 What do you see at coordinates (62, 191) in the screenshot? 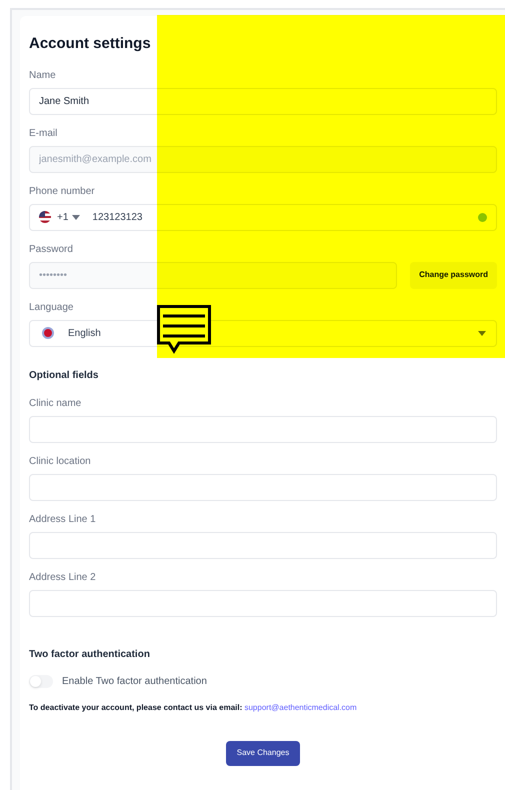
I see `field-label: Phone number` at bounding box center [62, 191].